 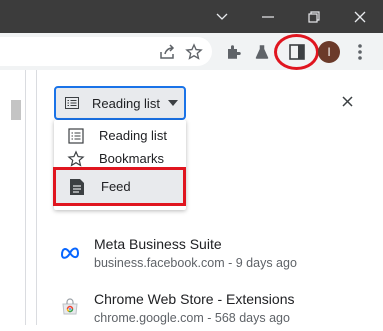 I want to click on dropdown-item-label: Feed, so click(x=116, y=186).